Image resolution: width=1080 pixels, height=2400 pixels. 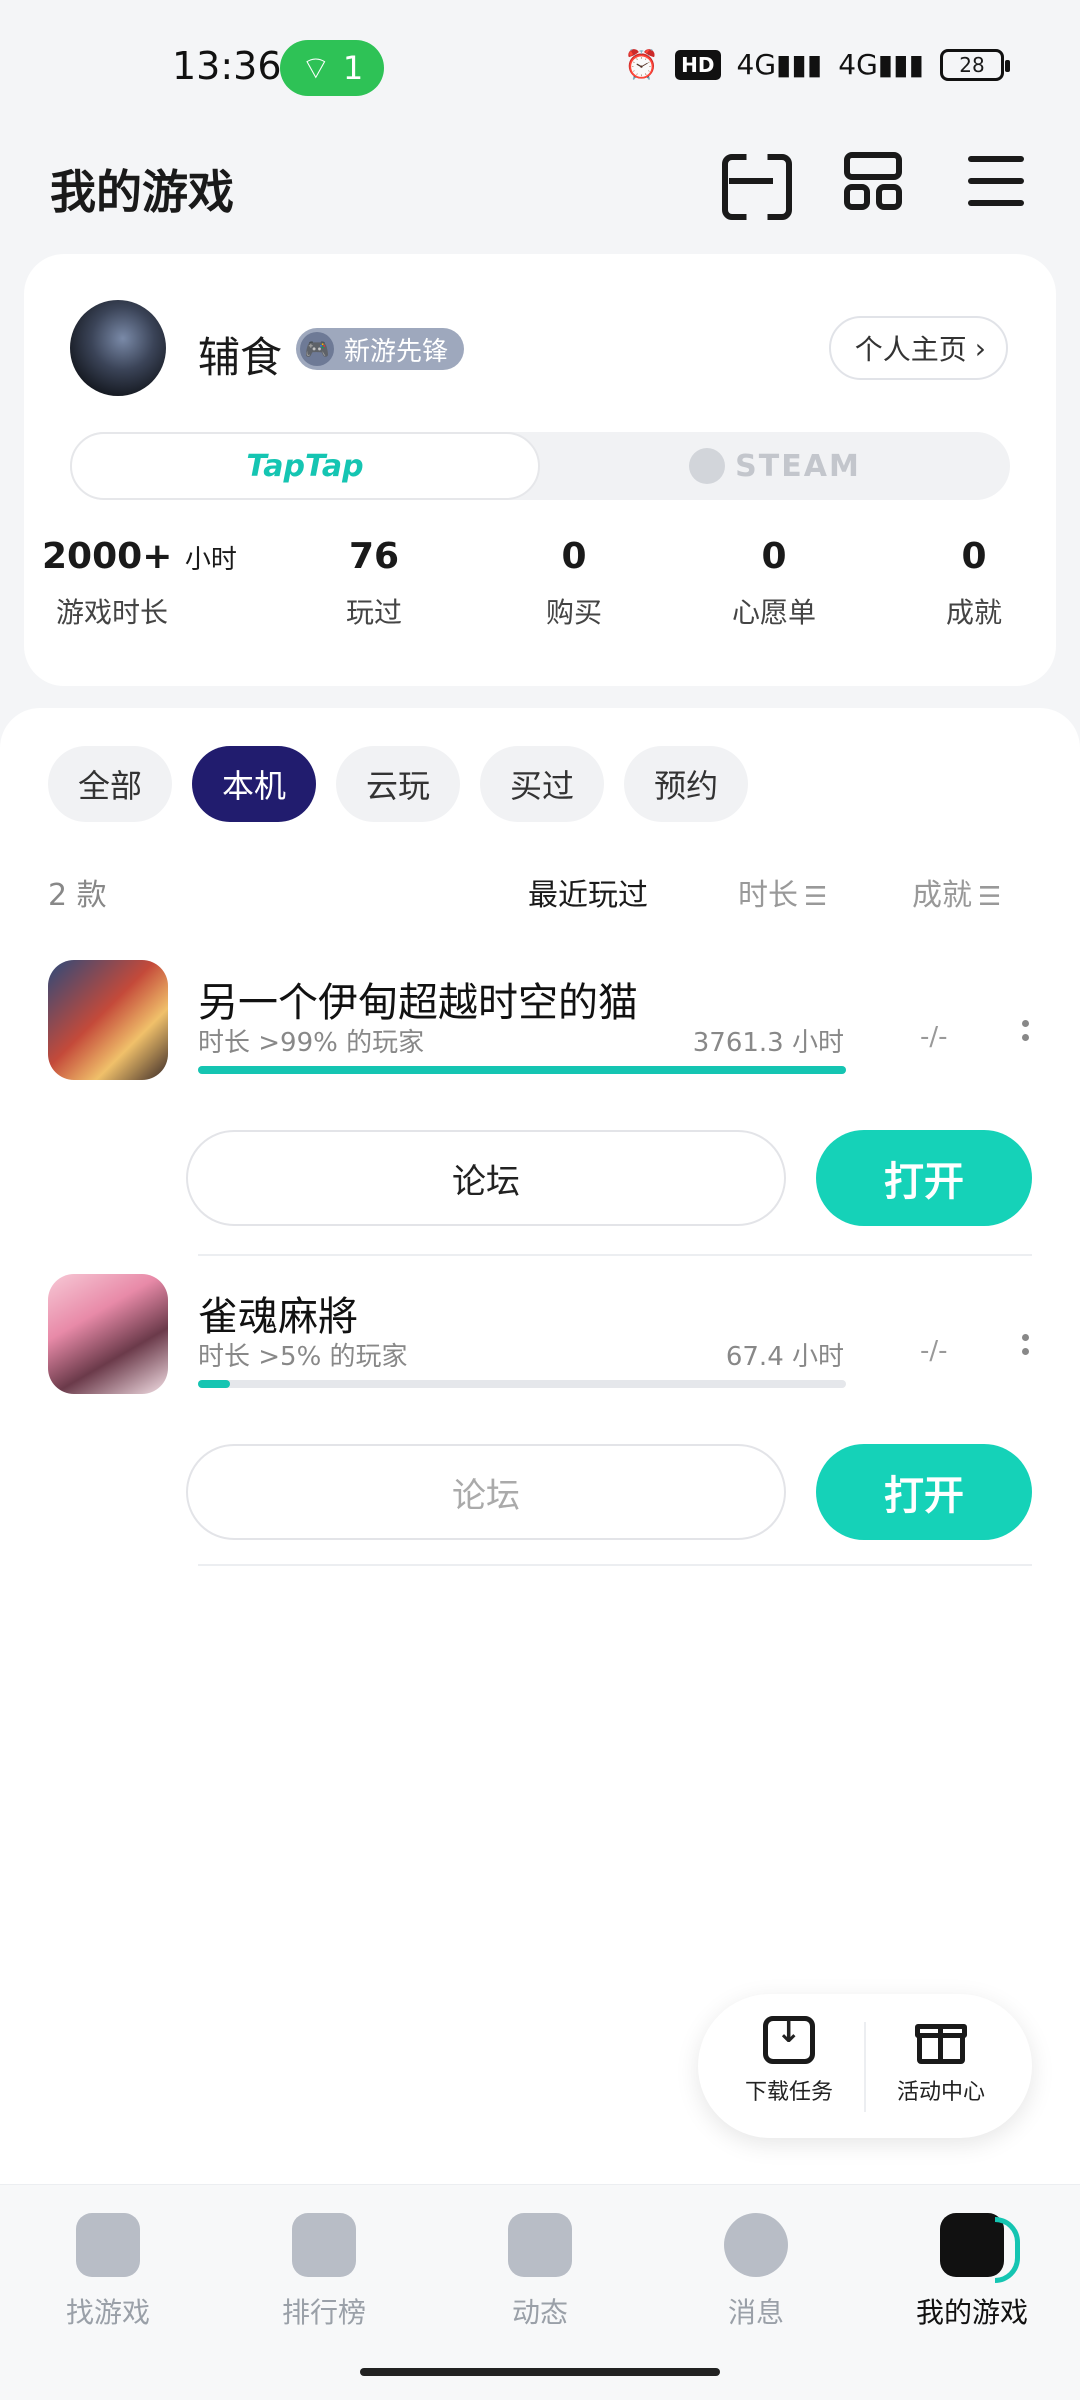 I want to click on alarm-icon: ⏰, so click(x=642, y=64).